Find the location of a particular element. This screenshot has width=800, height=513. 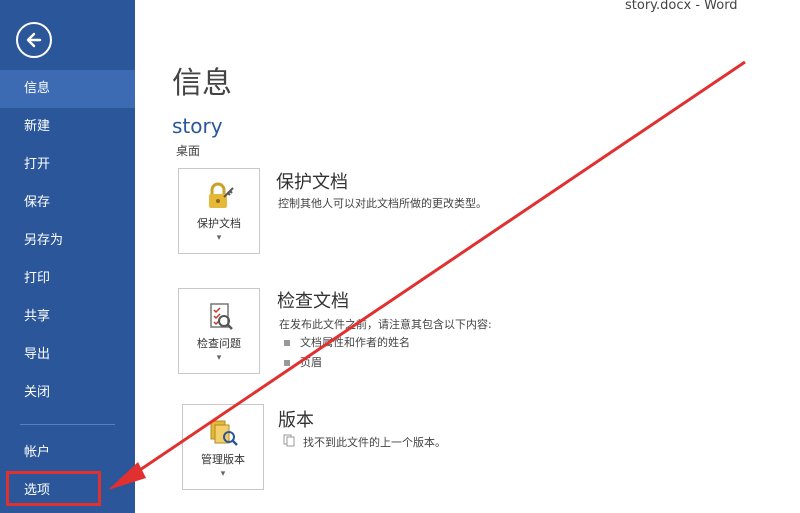

check-issues-button-label: 检查问题 is located at coordinates (219, 343).